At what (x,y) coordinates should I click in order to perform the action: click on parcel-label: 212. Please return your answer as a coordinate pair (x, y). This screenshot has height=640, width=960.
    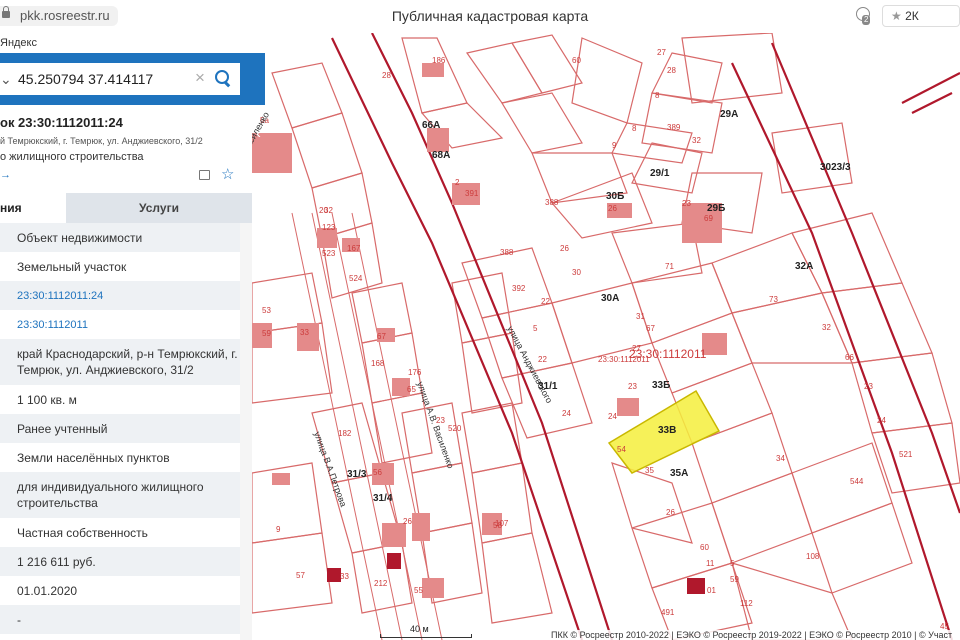
    Looking at the image, I should click on (381, 583).